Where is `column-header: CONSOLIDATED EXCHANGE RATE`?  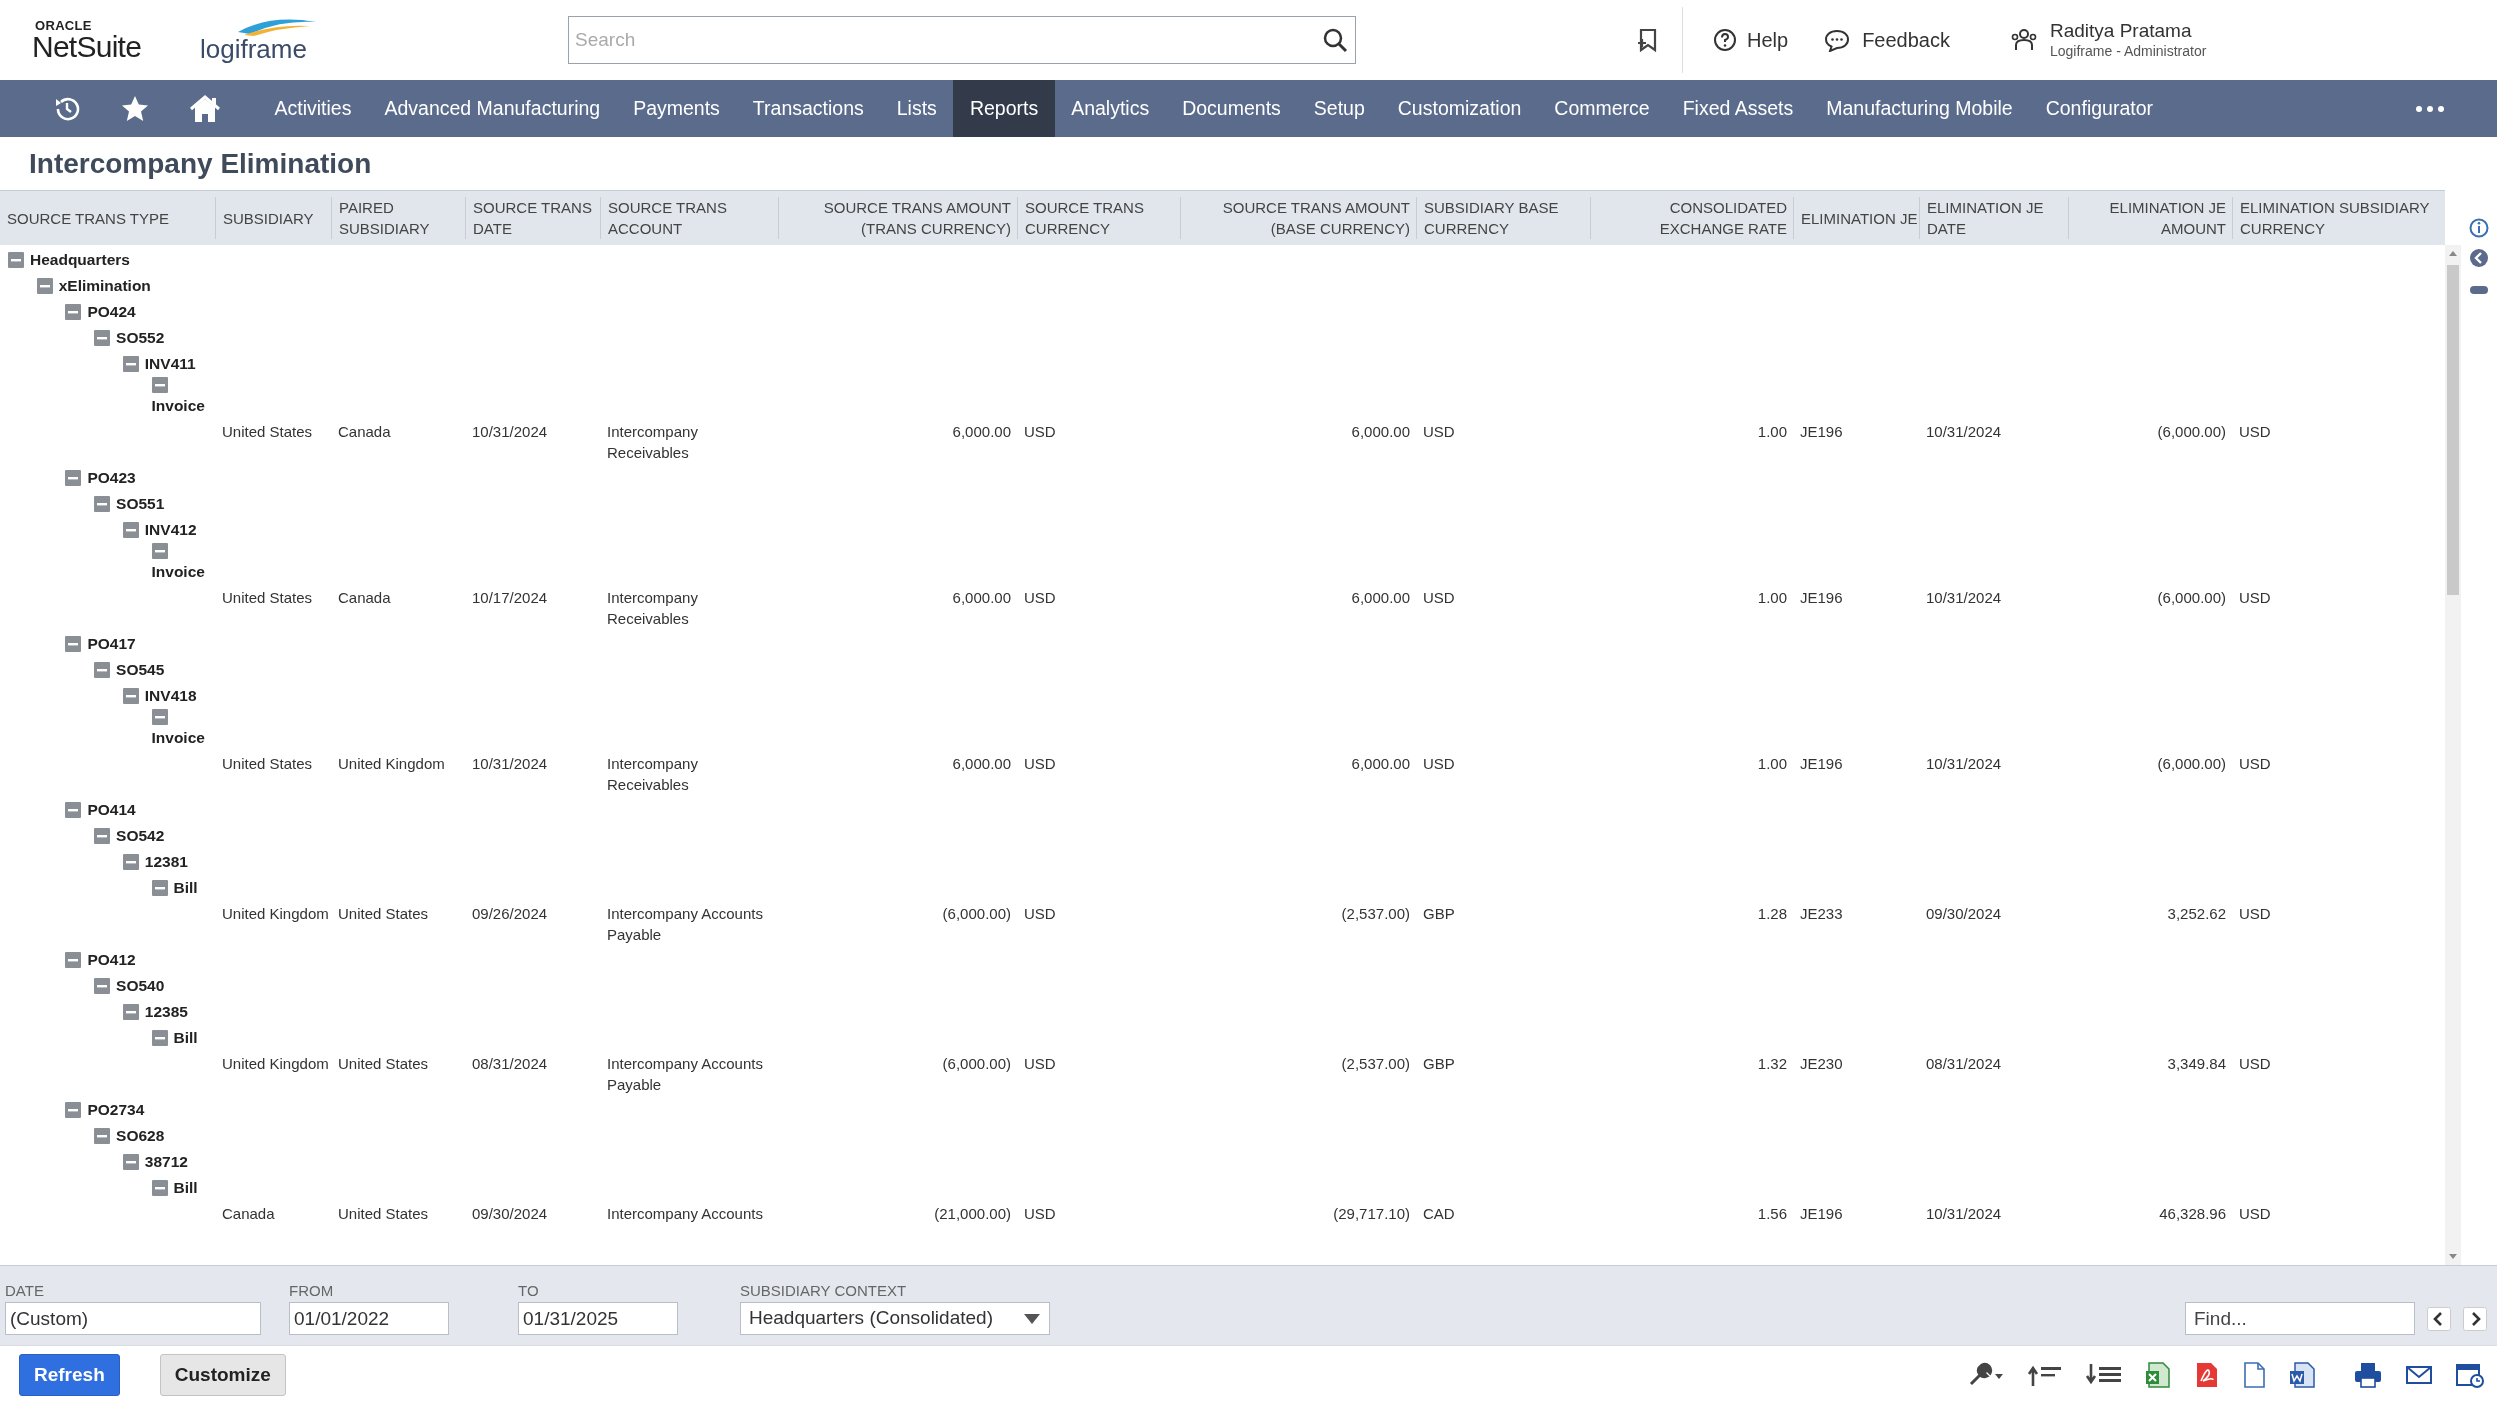
column-header: CONSOLIDATED EXCHANGE RATE is located at coordinates (1692, 218).